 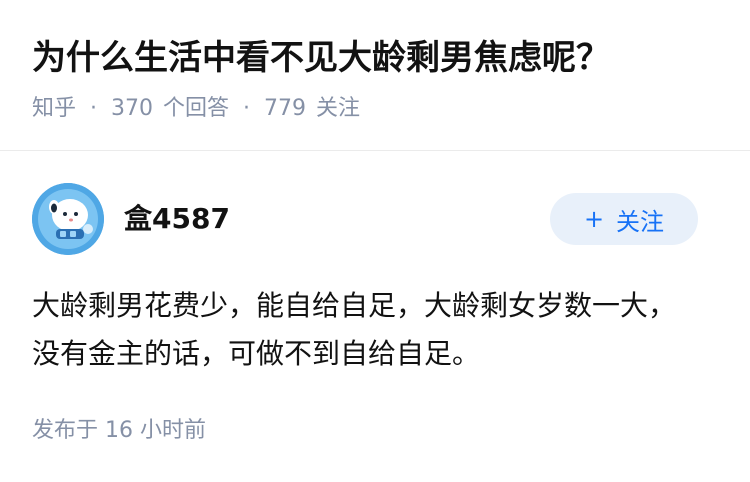 What do you see at coordinates (54, 109) in the screenshot?
I see `source-label: 知乎` at bounding box center [54, 109].